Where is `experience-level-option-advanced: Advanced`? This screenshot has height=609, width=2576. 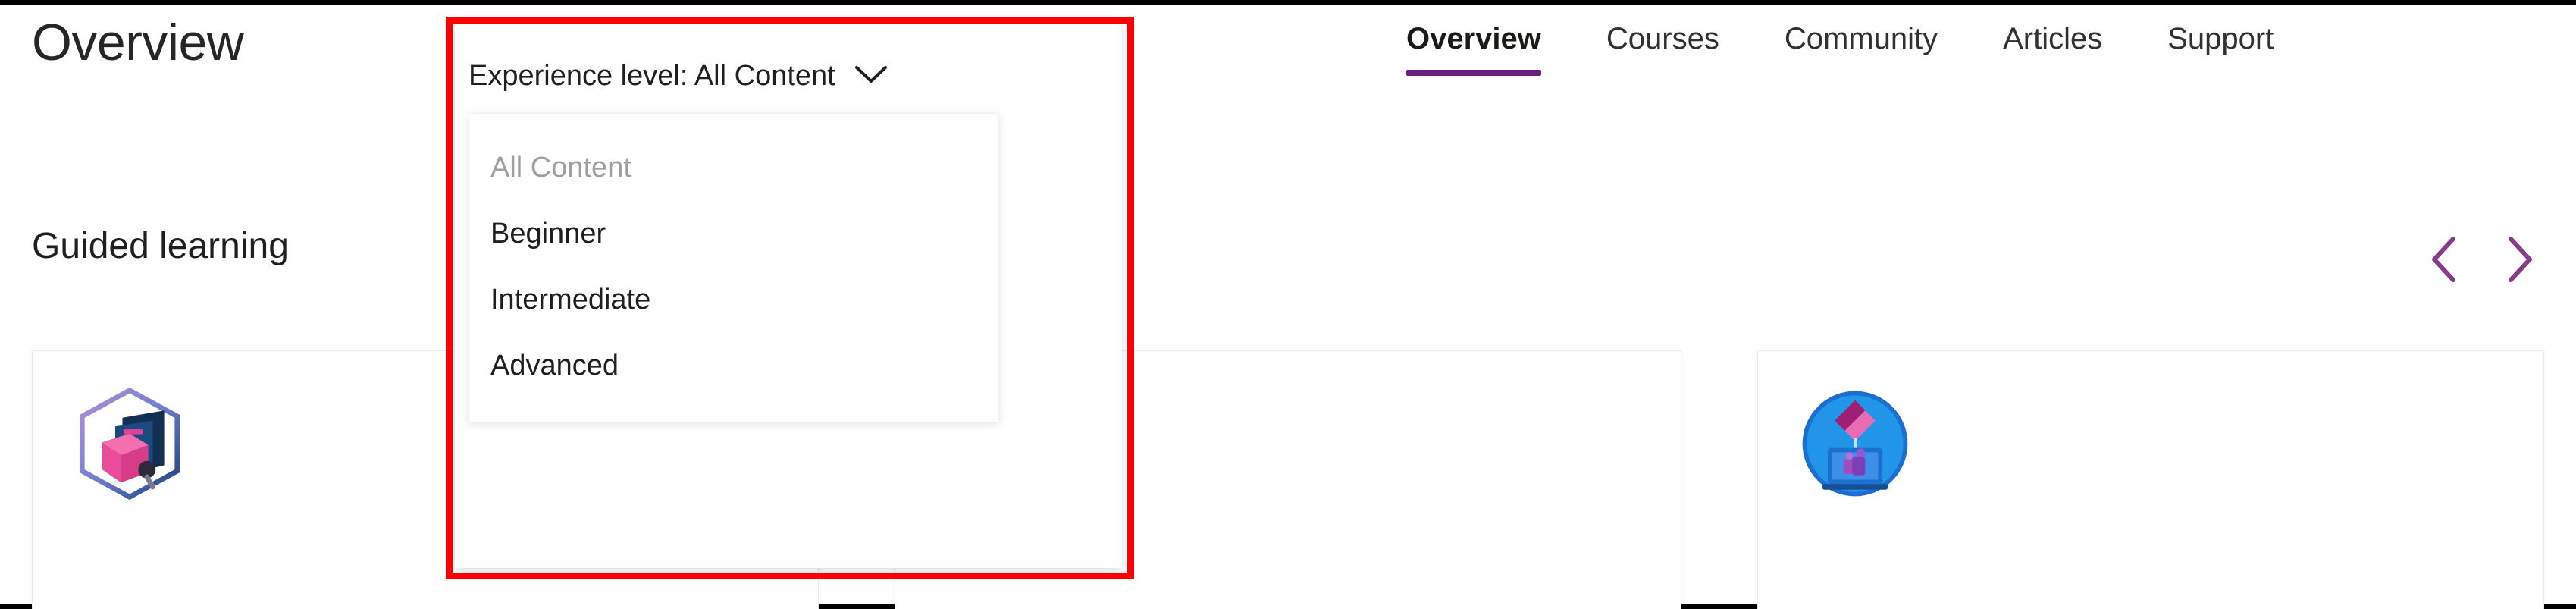 experience-level-option-advanced: Advanced is located at coordinates (733, 366).